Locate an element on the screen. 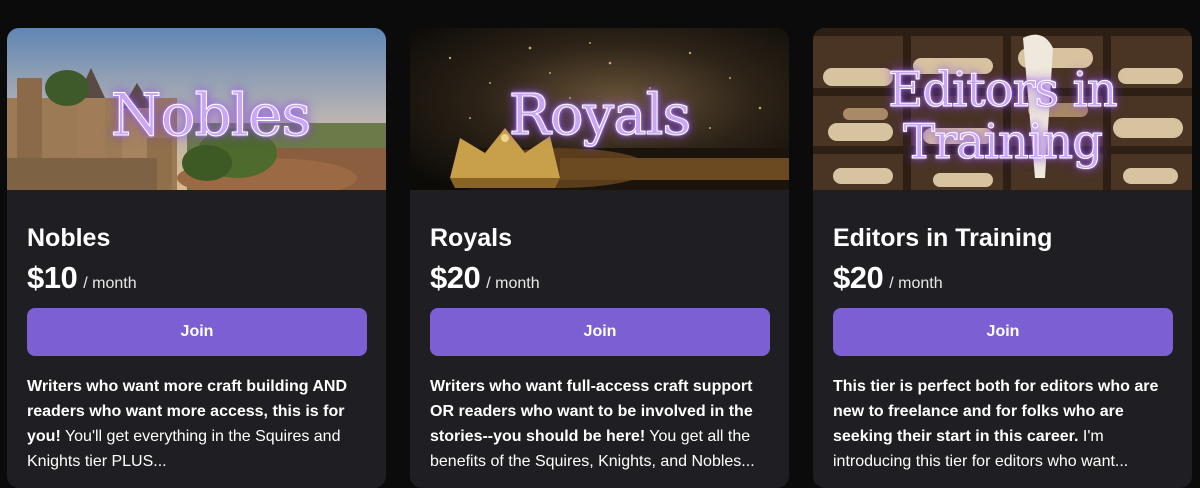  tier-banner-image: Royals is located at coordinates (599, 109).